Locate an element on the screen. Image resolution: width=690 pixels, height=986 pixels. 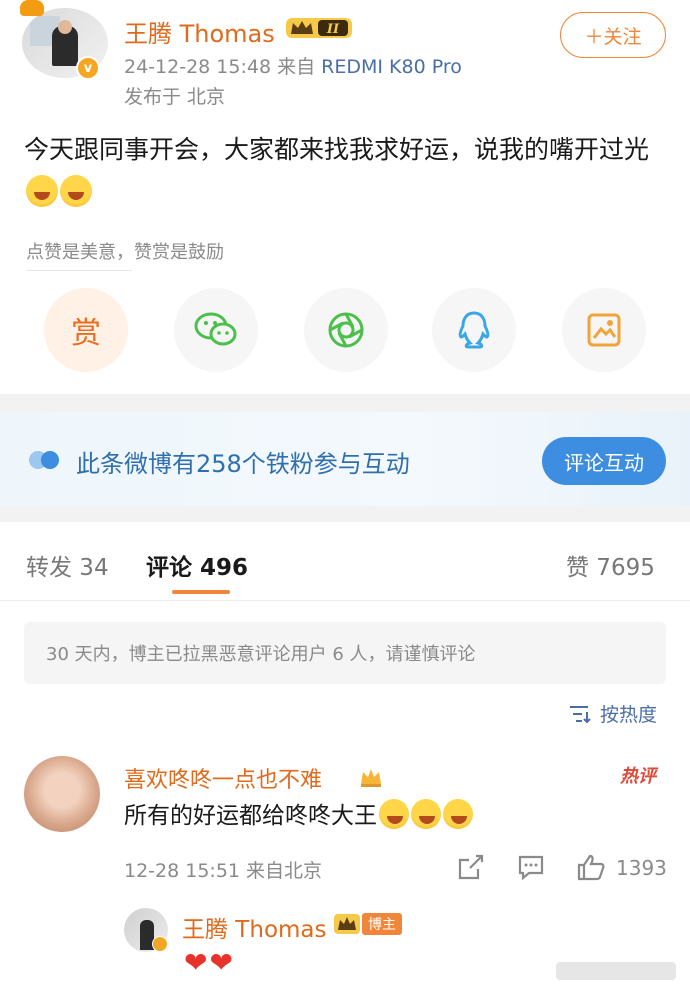
hint-divider is located at coordinates (79, 270).